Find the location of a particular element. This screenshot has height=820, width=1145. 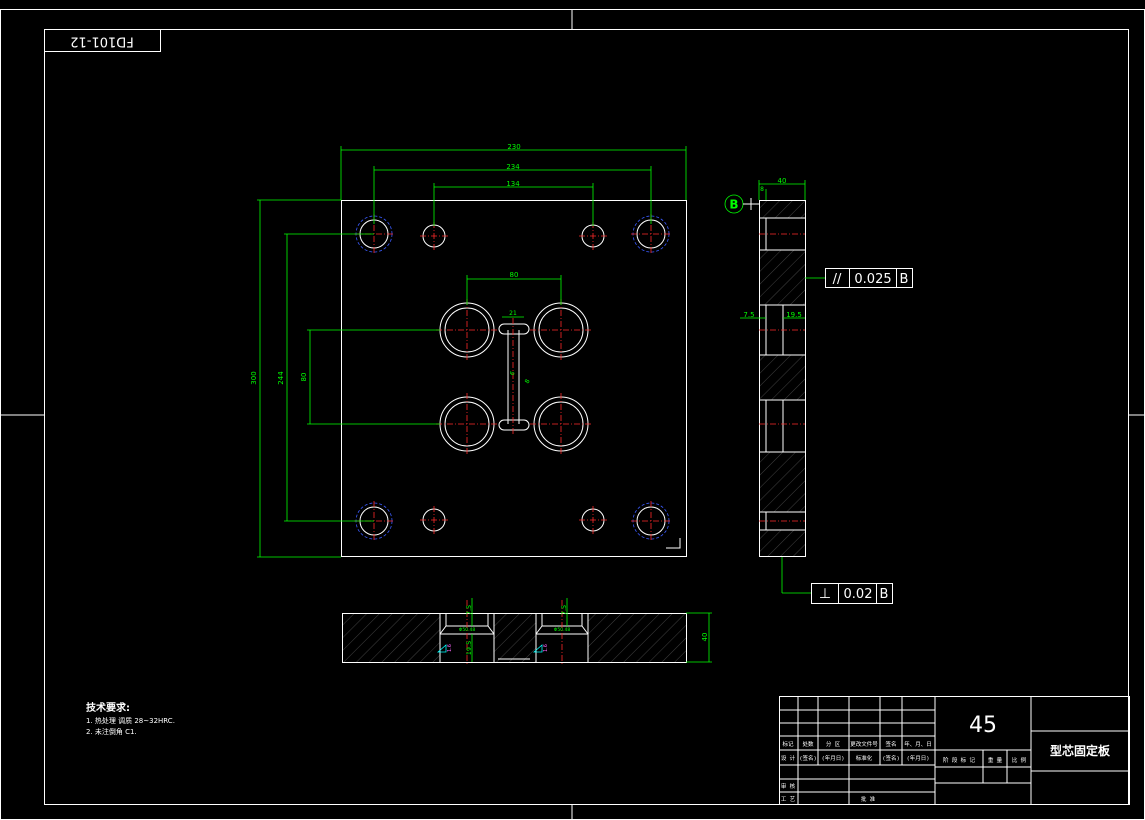

svg-text: 处数 is located at coordinates (808, 744).